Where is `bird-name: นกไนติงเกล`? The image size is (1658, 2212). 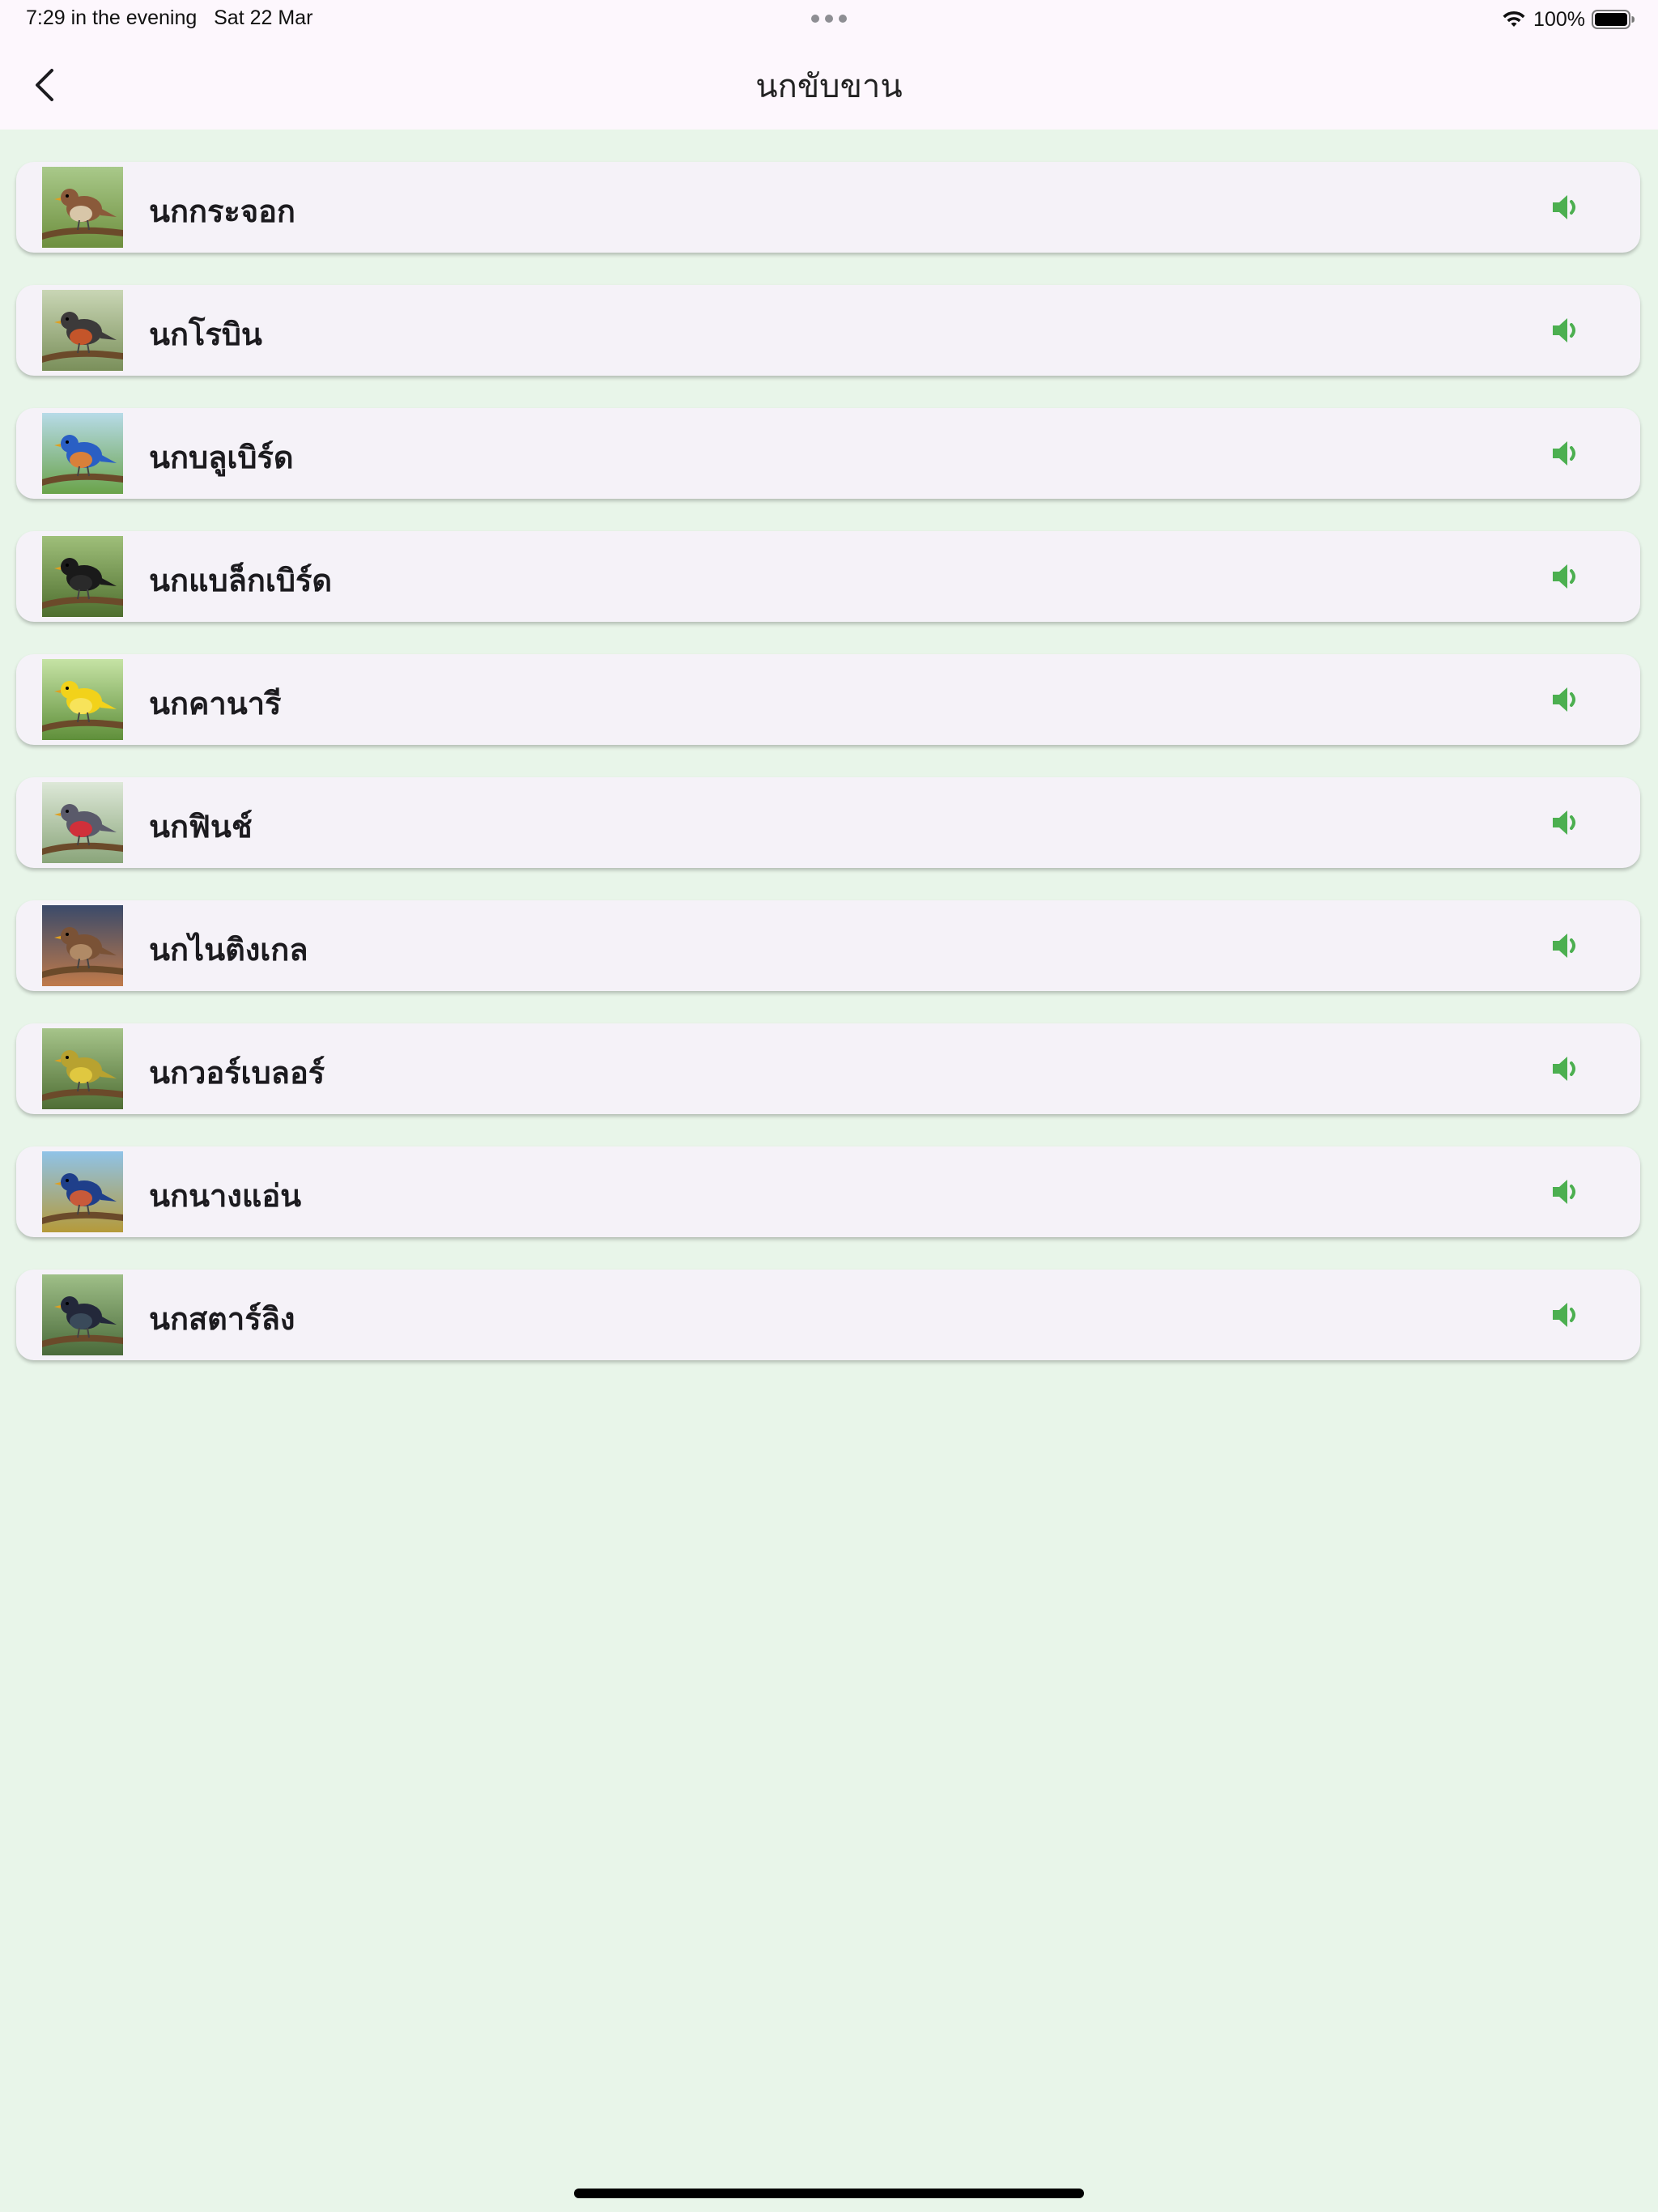
bird-name: นกไนติงเกล is located at coordinates (228, 950).